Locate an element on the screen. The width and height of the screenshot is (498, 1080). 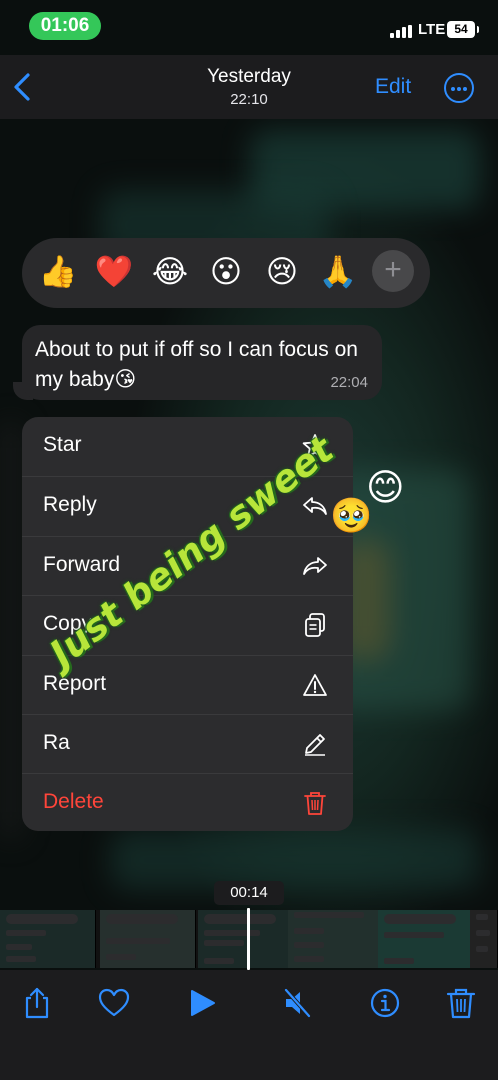
warning-icon is located at coordinates (315, 685).